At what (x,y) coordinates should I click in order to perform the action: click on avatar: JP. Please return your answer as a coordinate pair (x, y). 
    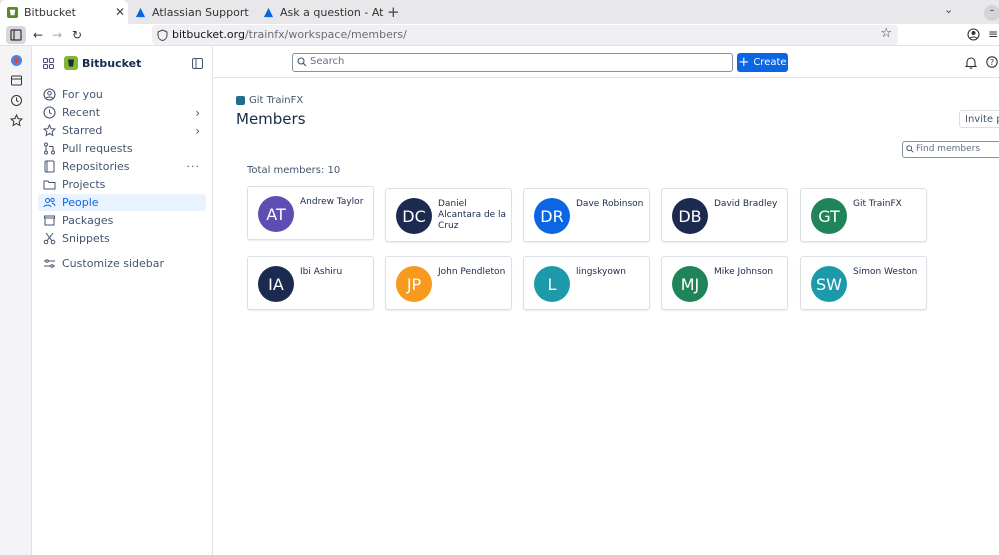
    Looking at the image, I should click on (414, 284).